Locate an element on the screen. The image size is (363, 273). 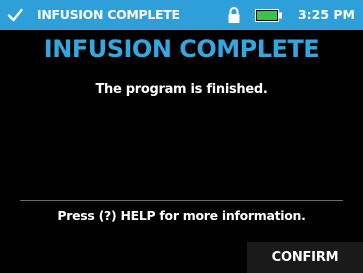
battery-icon is located at coordinates (268, 15).